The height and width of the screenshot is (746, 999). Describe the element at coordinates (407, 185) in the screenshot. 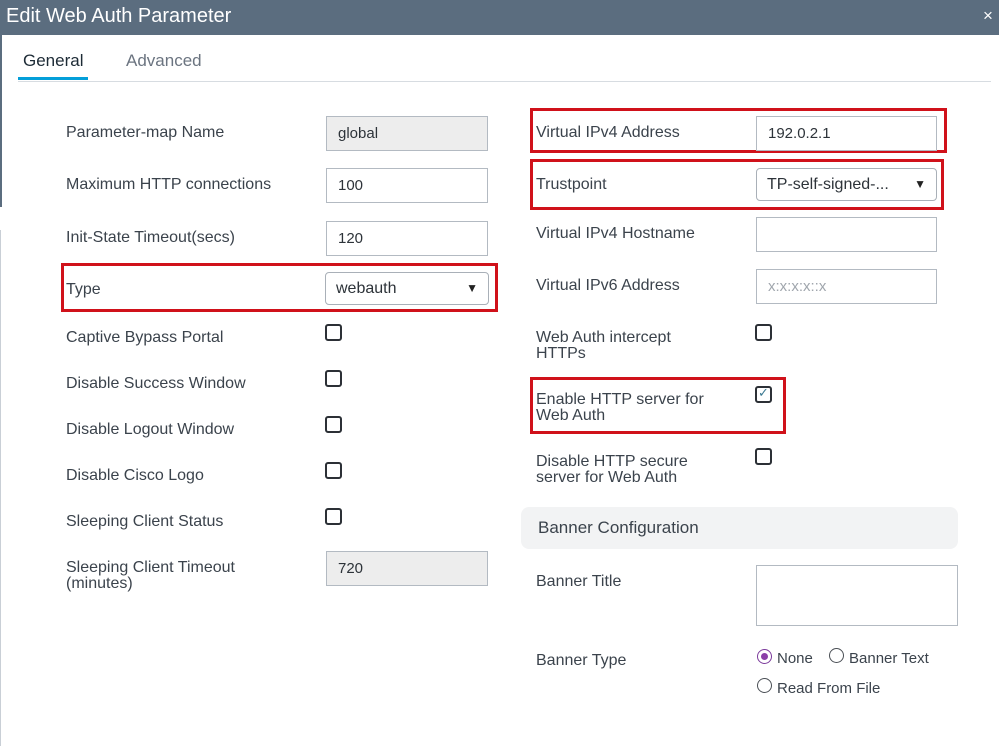

I see `max-http-connections-field` at that location.